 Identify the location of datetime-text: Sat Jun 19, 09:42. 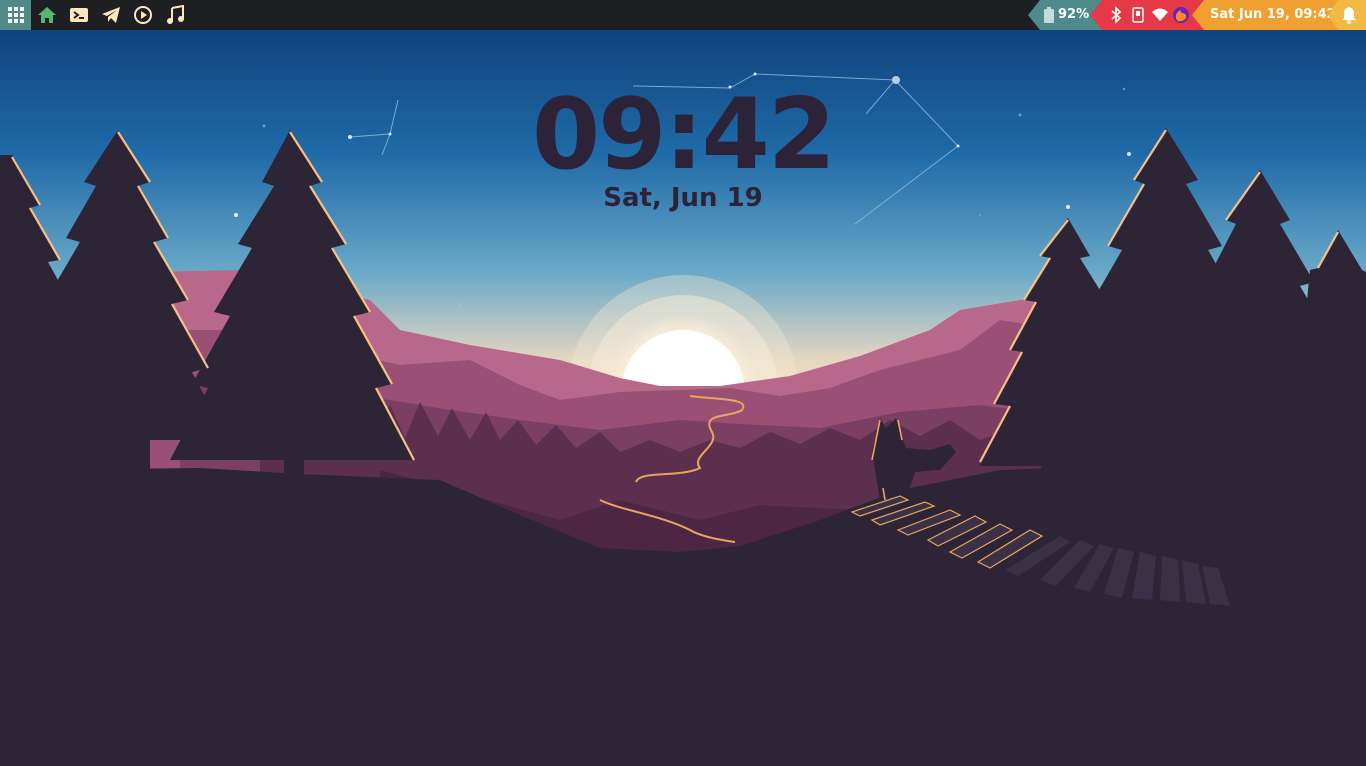
(1273, 14).